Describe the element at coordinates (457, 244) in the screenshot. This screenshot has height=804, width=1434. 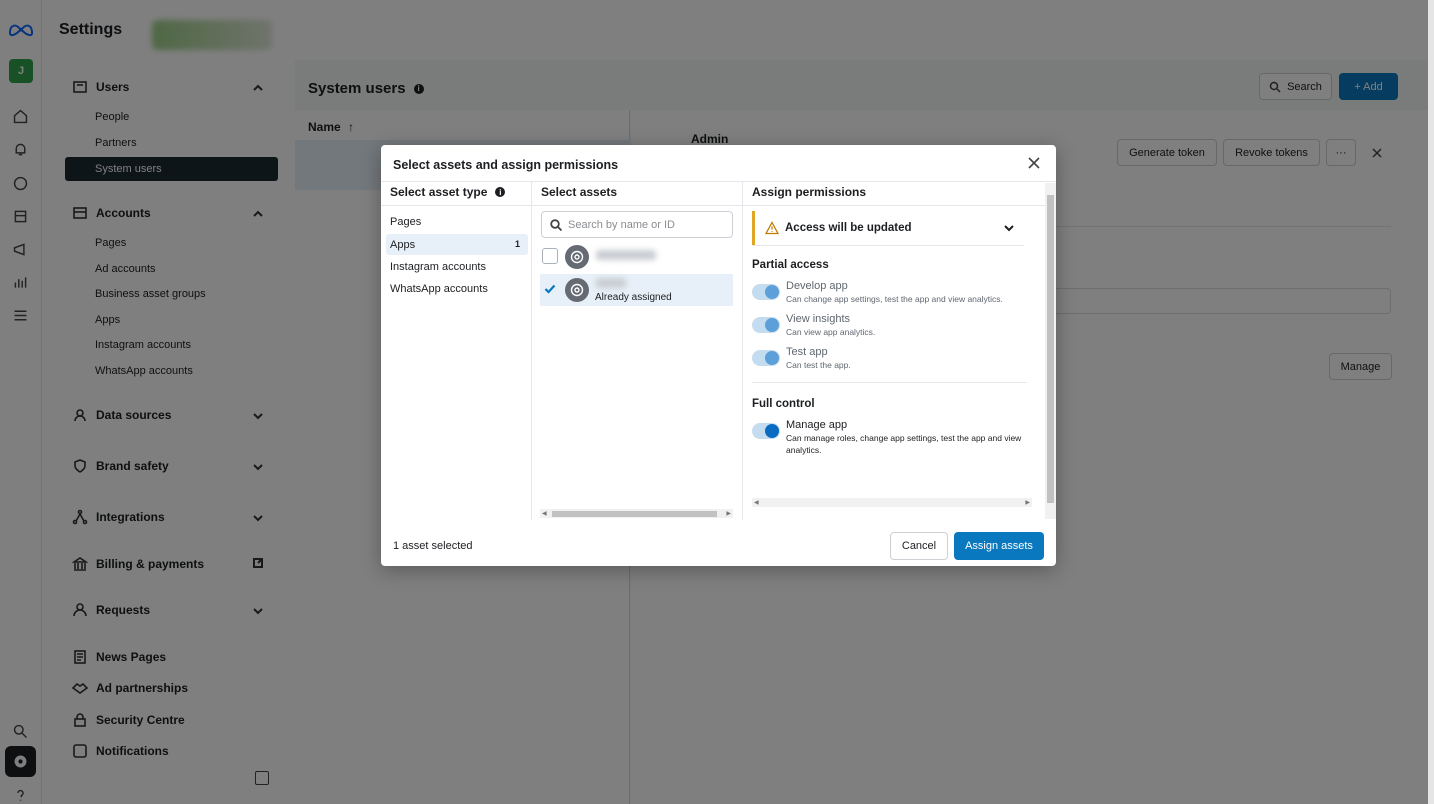
I see `asset-type-apps: Apps 1` at that location.